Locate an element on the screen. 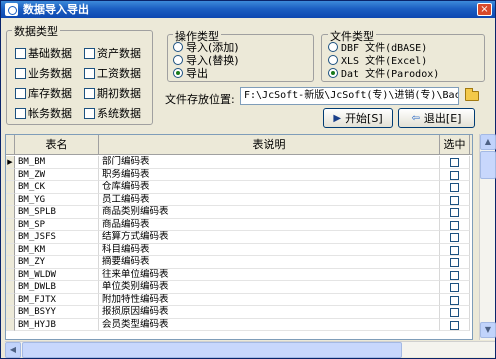 This screenshot has width=496, height=359. header-table-description: 表说明 is located at coordinates (269, 145).